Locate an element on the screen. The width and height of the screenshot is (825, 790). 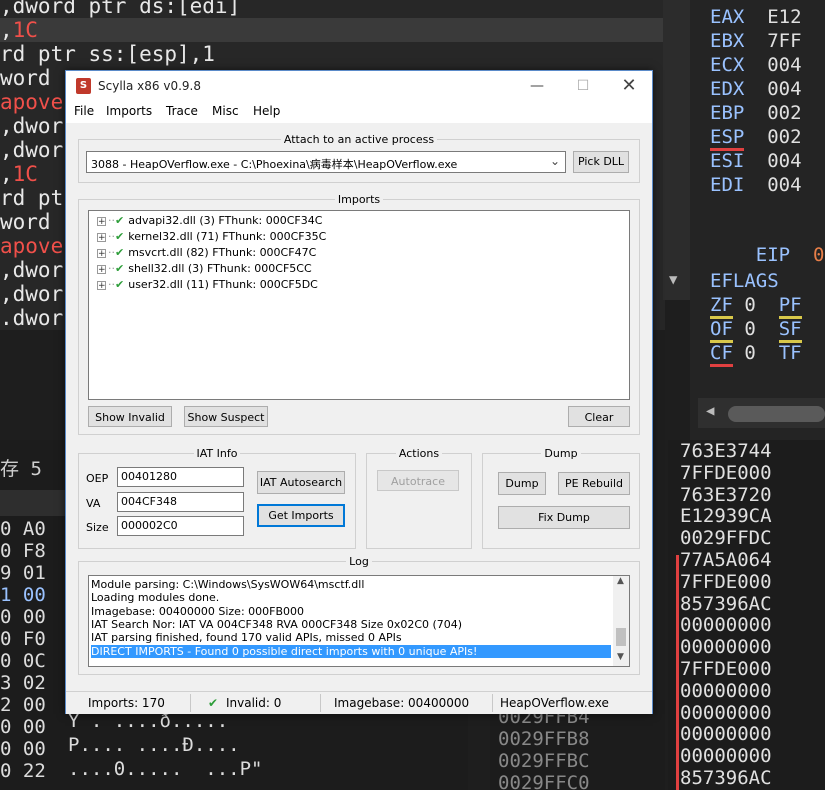
ascii-row: ....0..... ...P" is located at coordinates (165, 769).